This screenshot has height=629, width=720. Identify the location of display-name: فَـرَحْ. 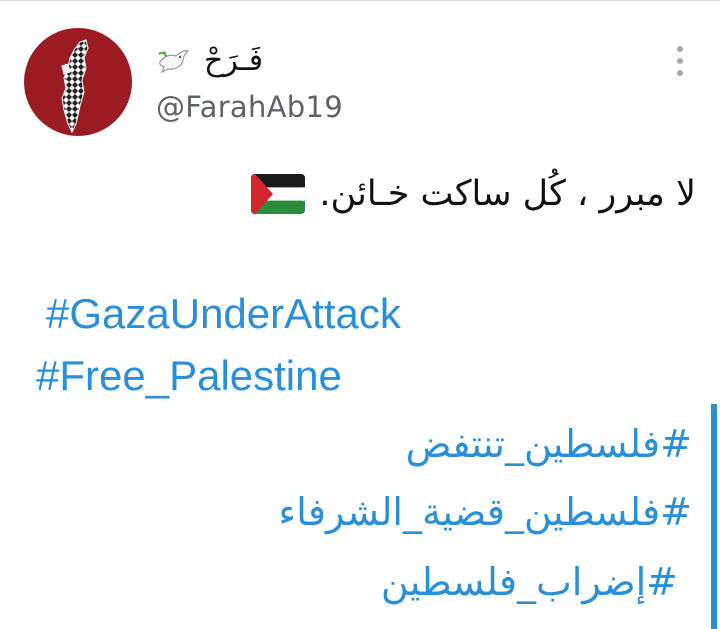
(209, 60).